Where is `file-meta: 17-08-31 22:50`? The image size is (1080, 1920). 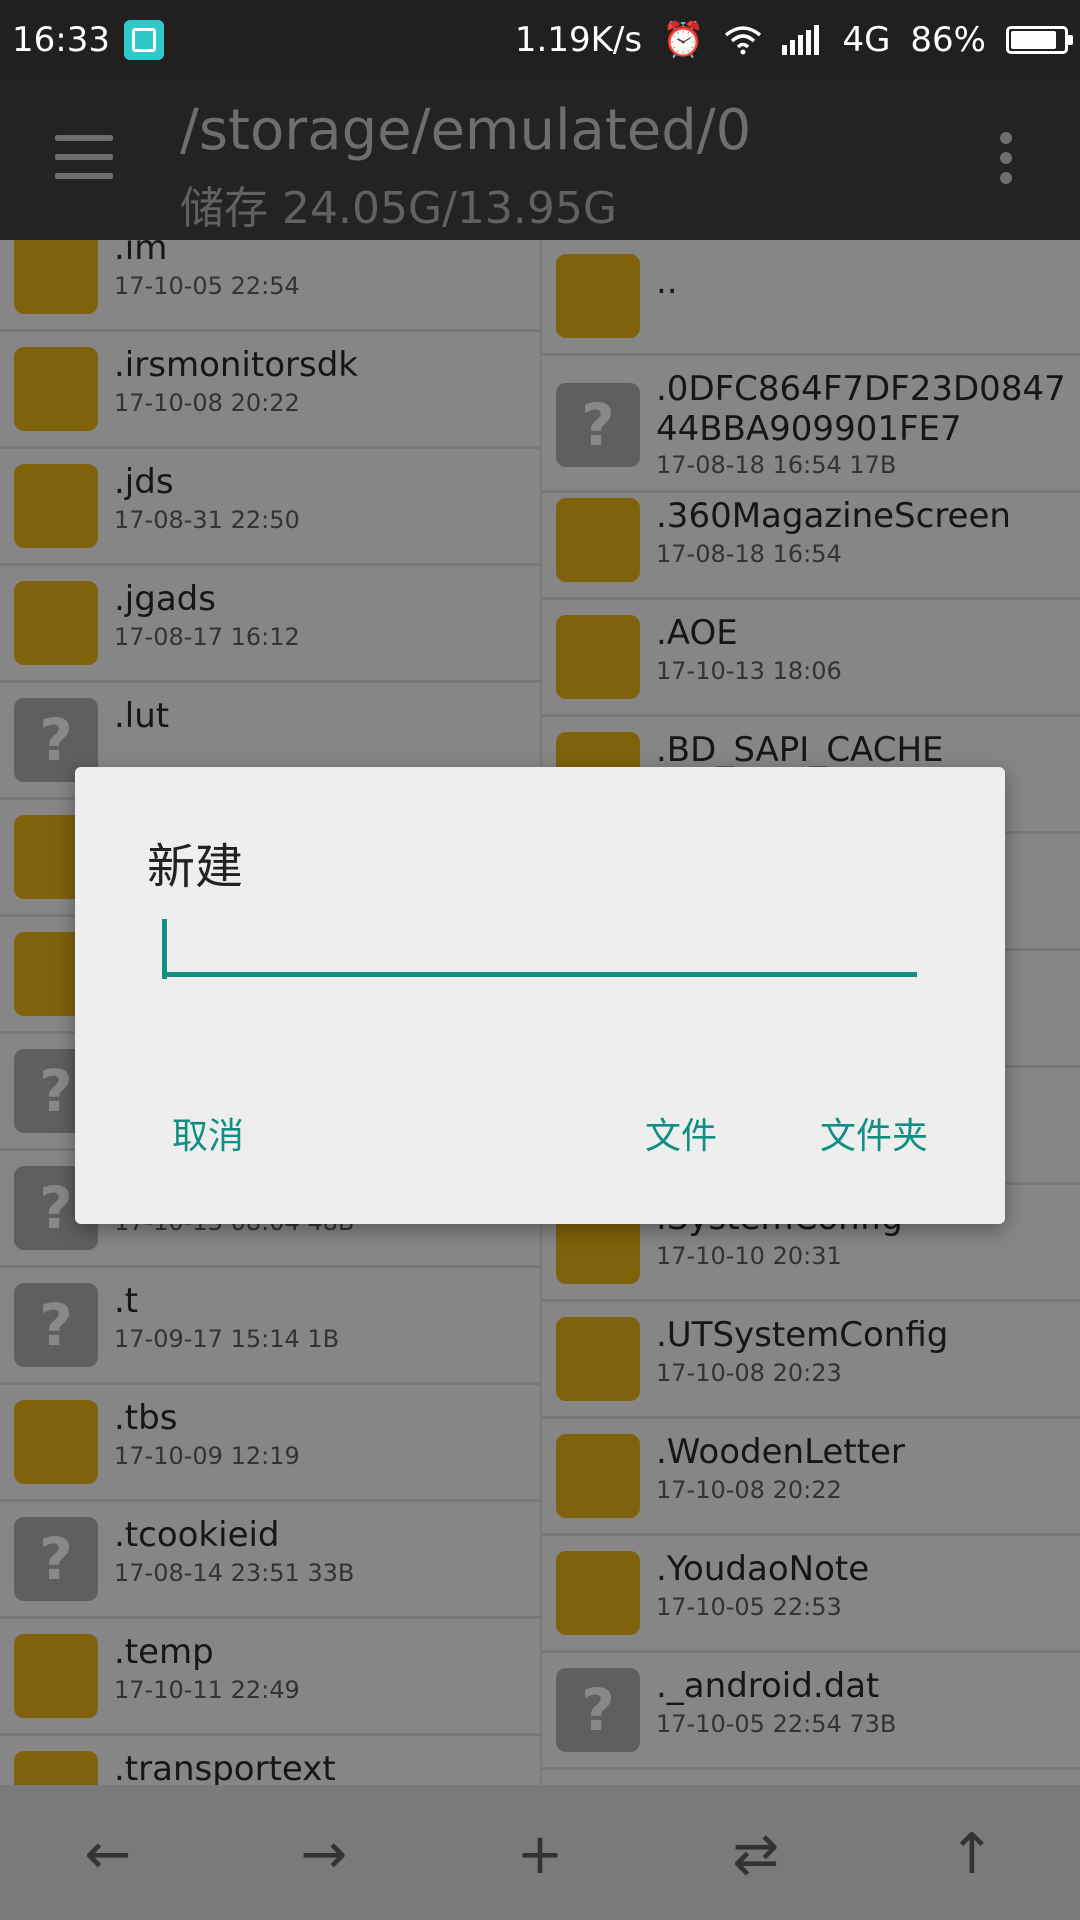
file-meta: 17-08-31 22:50 is located at coordinates (207, 520).